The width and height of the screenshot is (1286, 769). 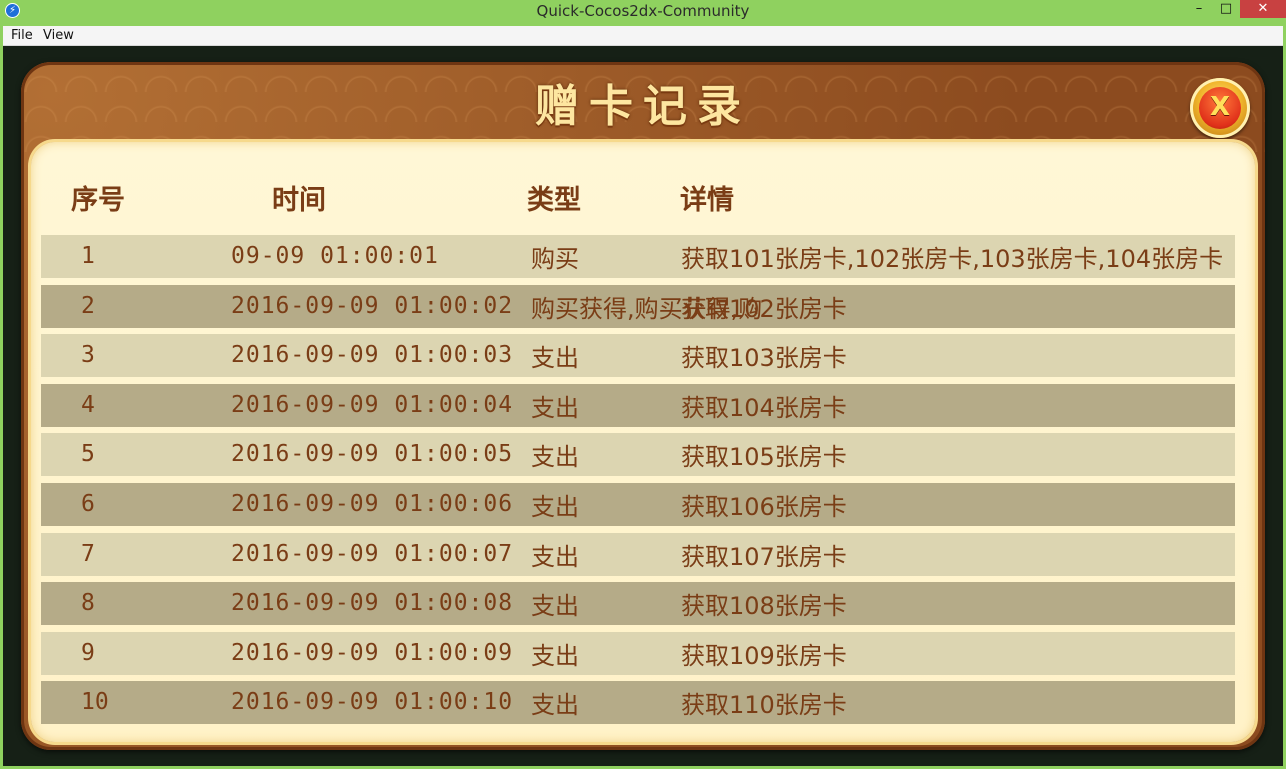 What do you see at coordinates (372, 652) in the screenshot?
I see `row-time: 2016-09-09 01:00:09` at bounding box center [372, 652].